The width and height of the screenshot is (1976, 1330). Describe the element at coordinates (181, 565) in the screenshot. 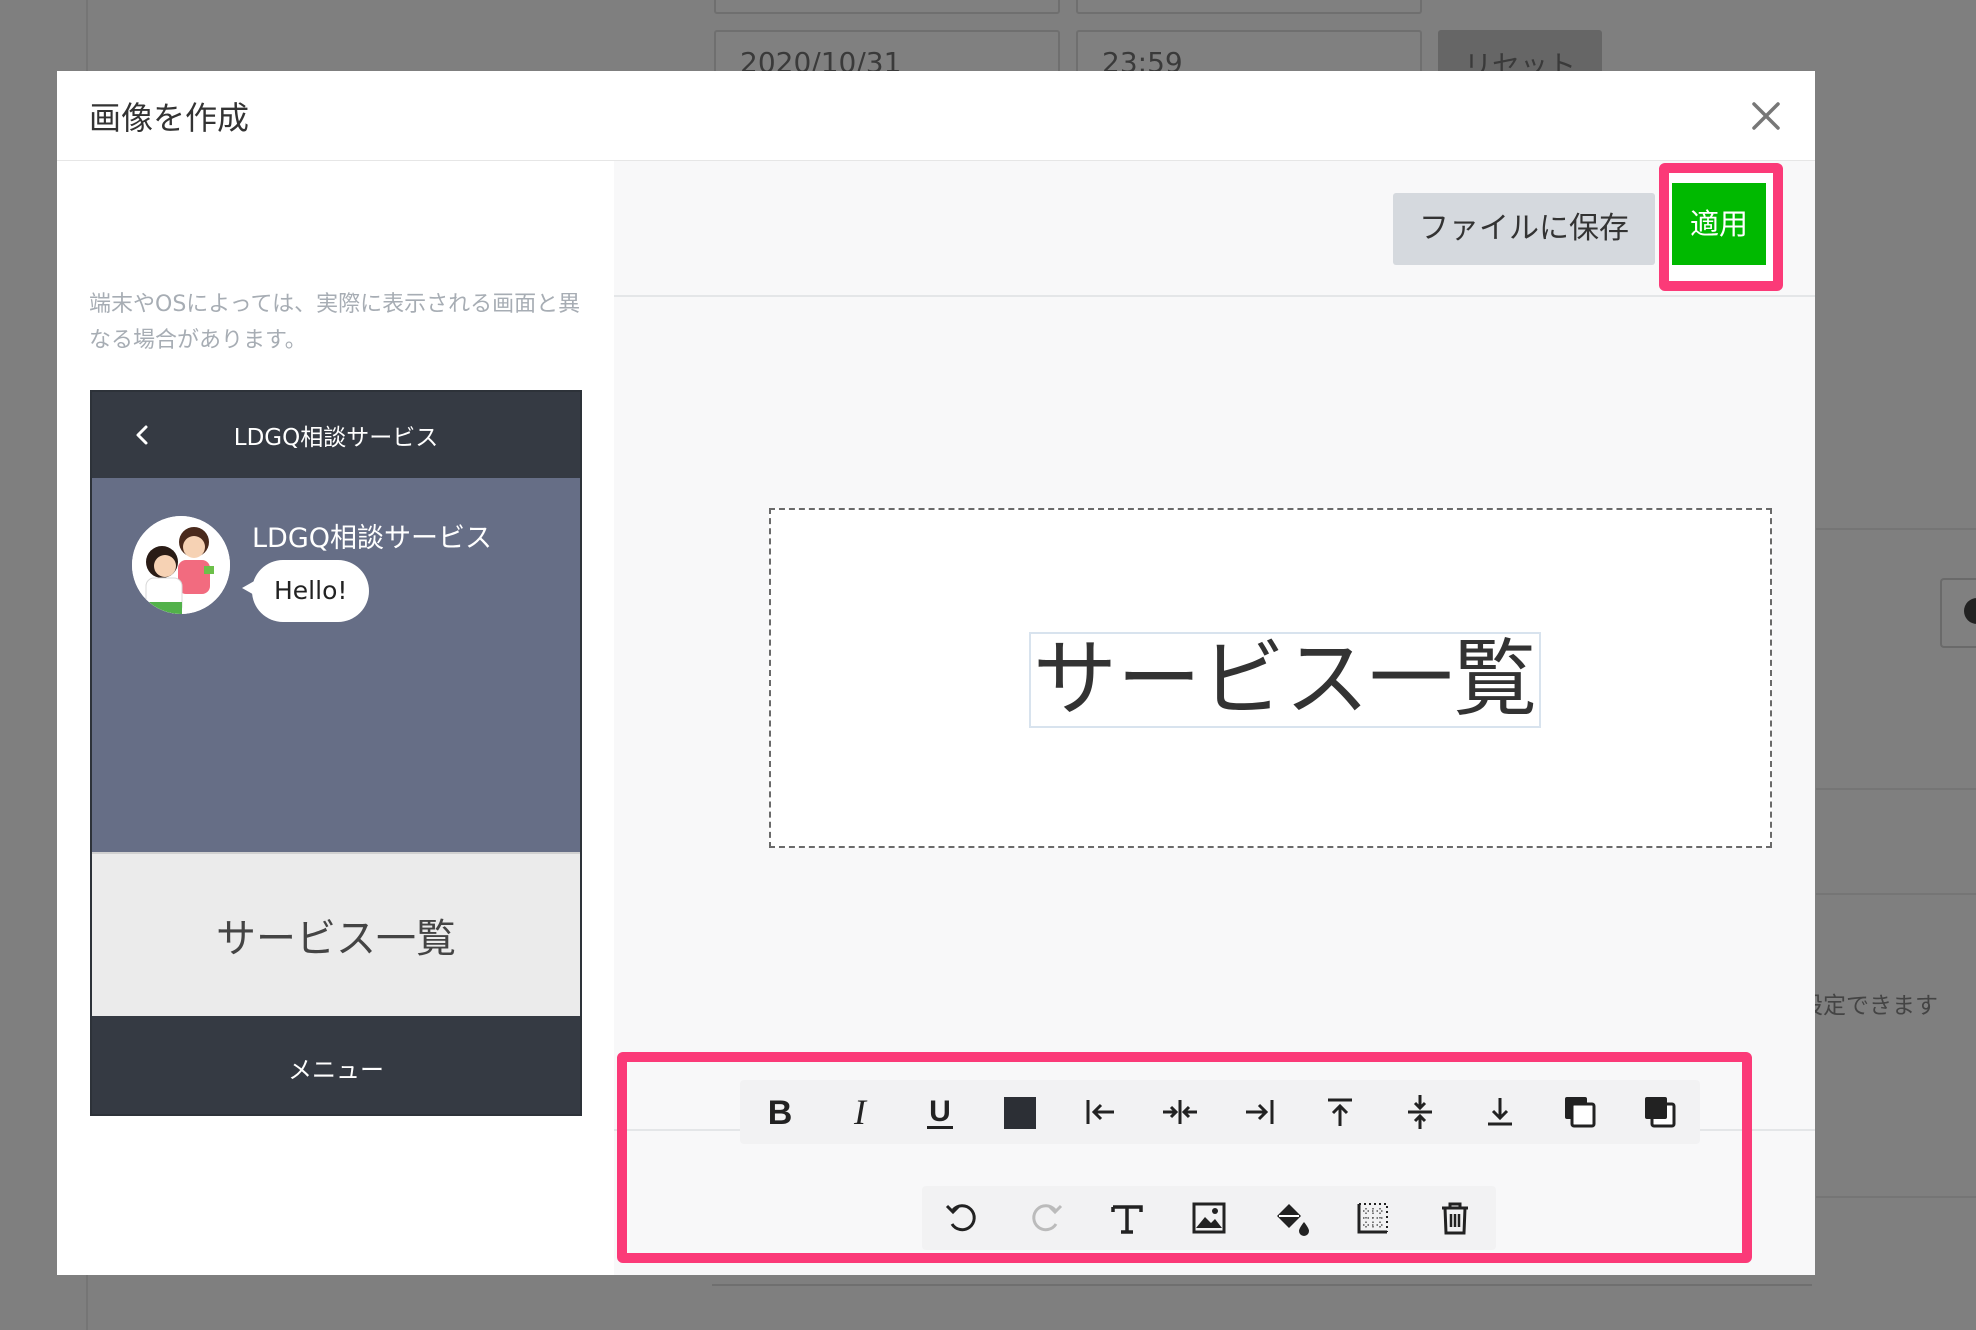

I see `account-avatar` at that location.